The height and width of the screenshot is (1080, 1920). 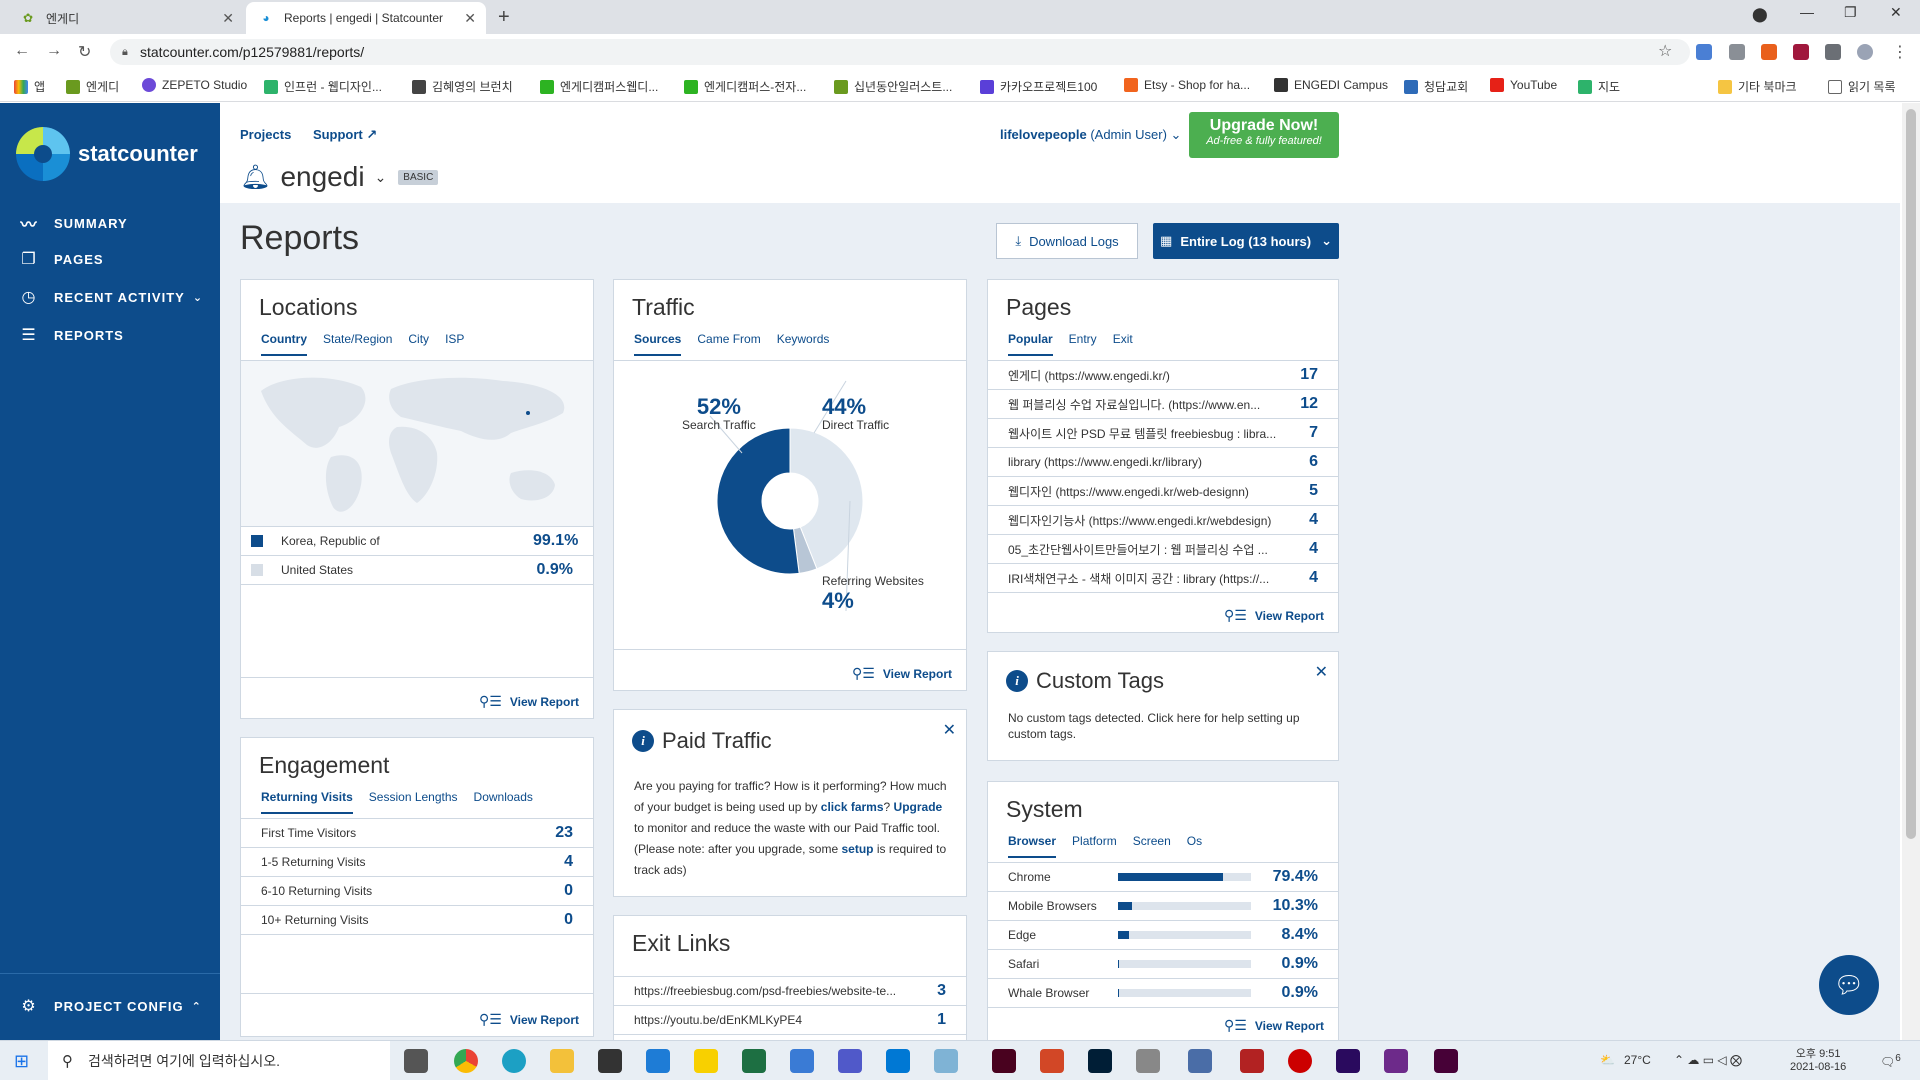 I want to click on bookmark-youtube: YouTube, so click(x=1523, y=85).